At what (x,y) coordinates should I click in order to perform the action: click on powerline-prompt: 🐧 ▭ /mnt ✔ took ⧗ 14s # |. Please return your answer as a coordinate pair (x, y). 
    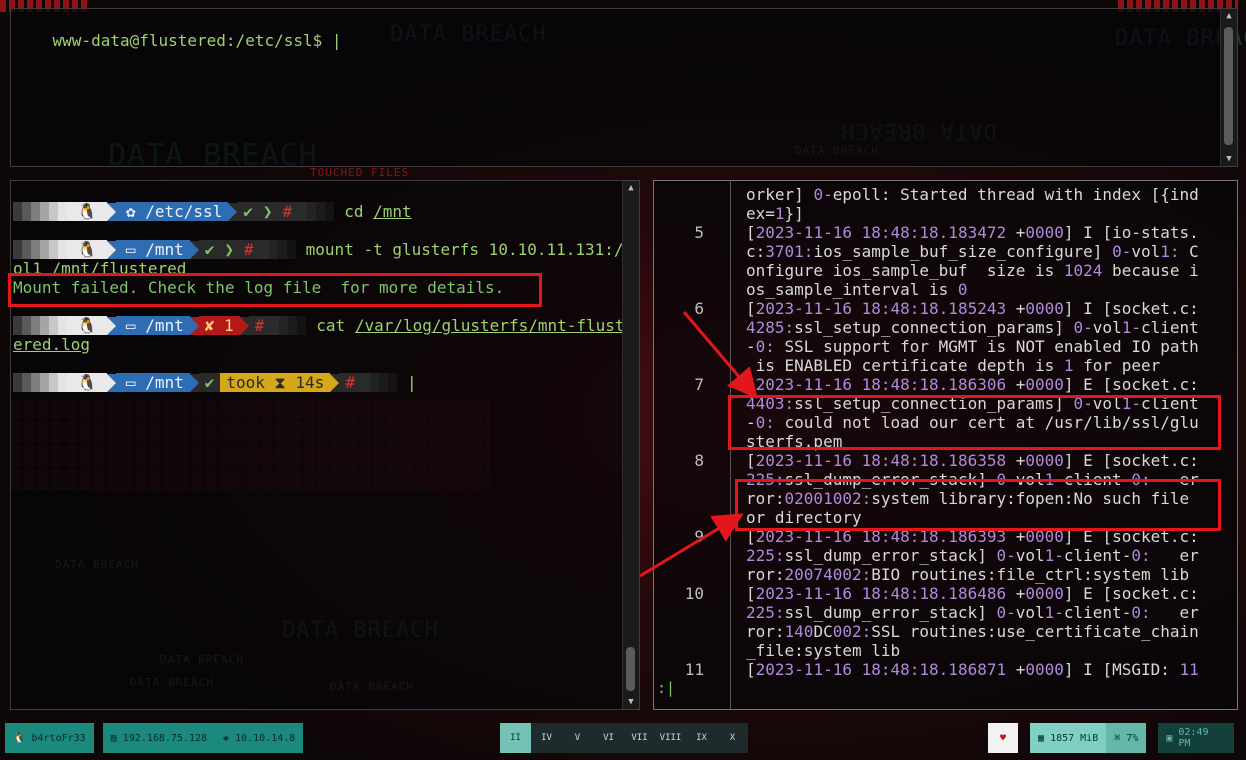
    Looking at the image, I should click on (215, 382).